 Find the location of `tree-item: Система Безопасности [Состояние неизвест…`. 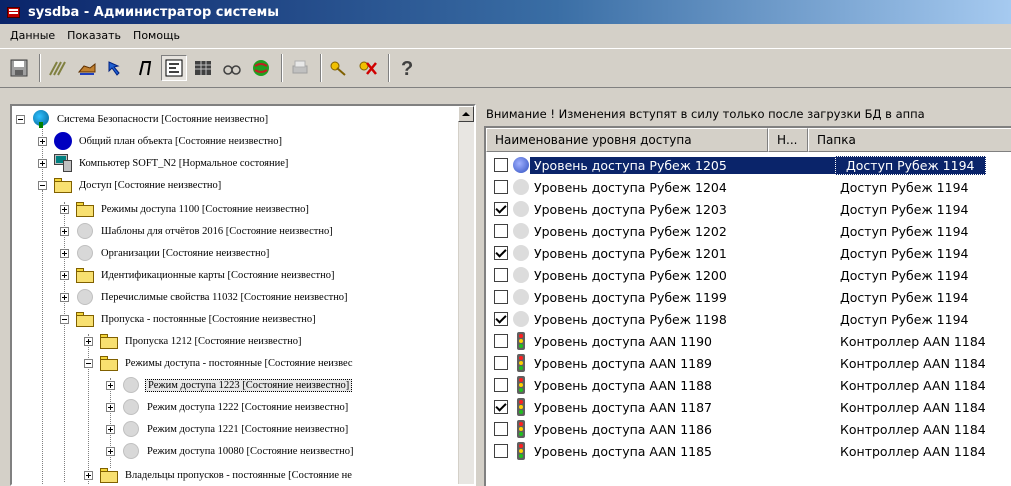

tree-item: Система Безопасности [Состояние неизвест… is located at coordinates (143, 119).